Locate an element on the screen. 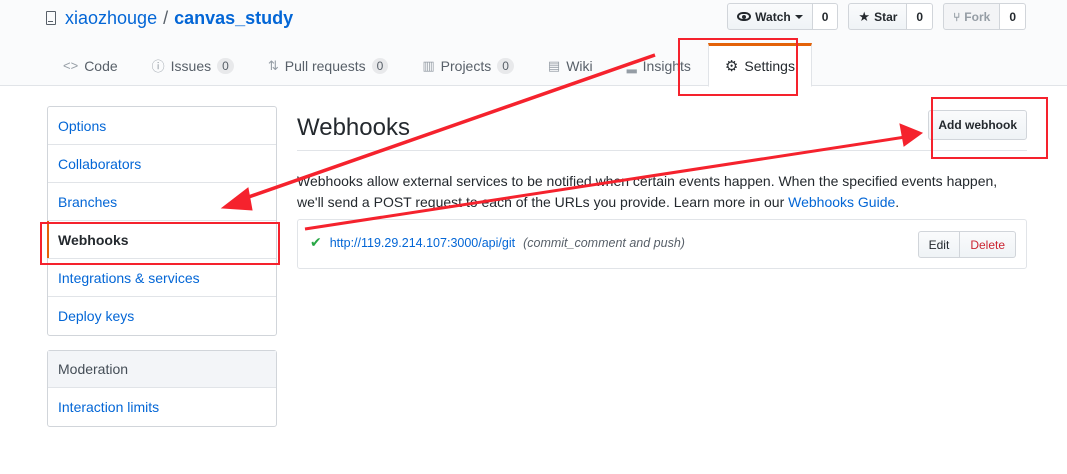 Image resolution: width=1067 pixels, height=474 pixels. arrow-line-settings-to-webhooks is located at coordinates (447, 127).